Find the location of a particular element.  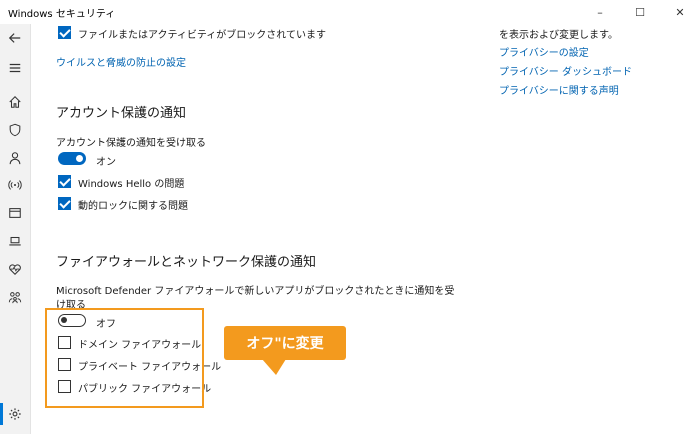

virus-settings-link: ウイルスと脅威の防止の設定 is located at coordinates (121, 61).